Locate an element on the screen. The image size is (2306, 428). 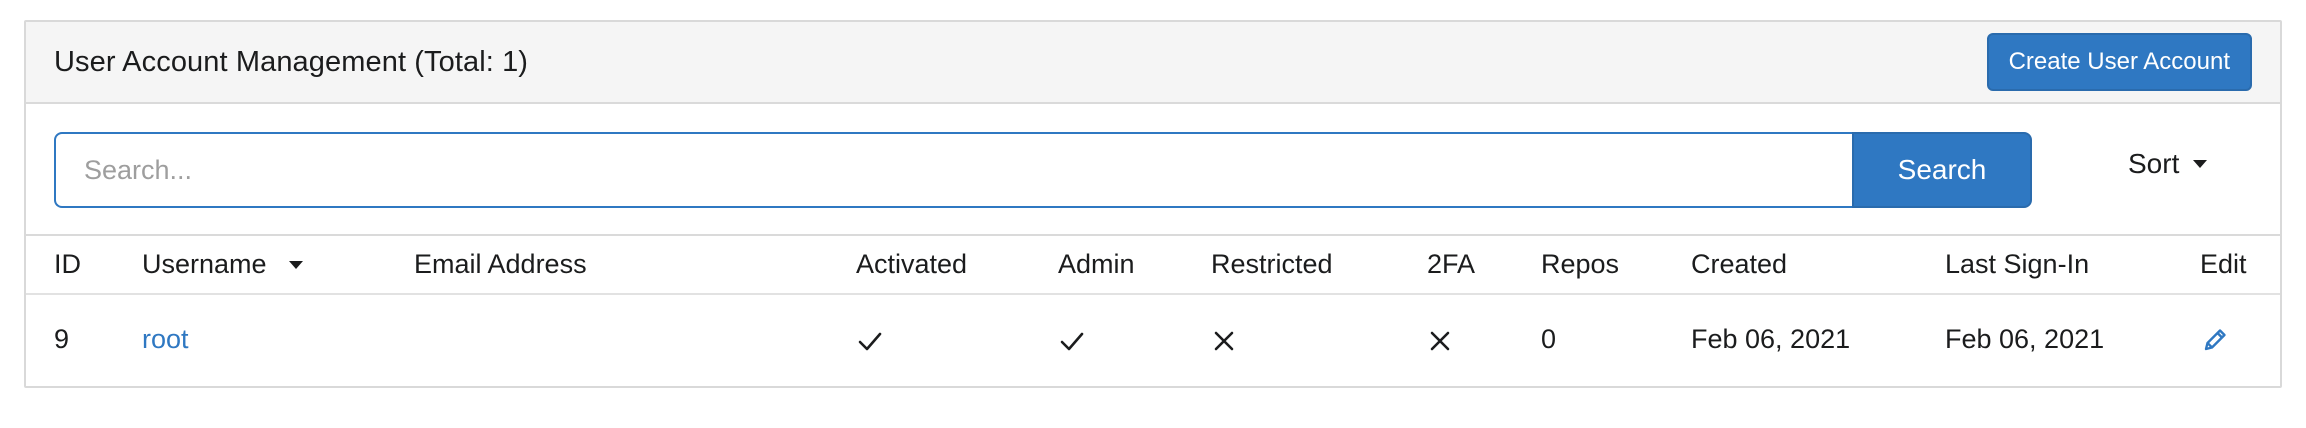
cell-id: 9 is located at coordinates (62, 339).